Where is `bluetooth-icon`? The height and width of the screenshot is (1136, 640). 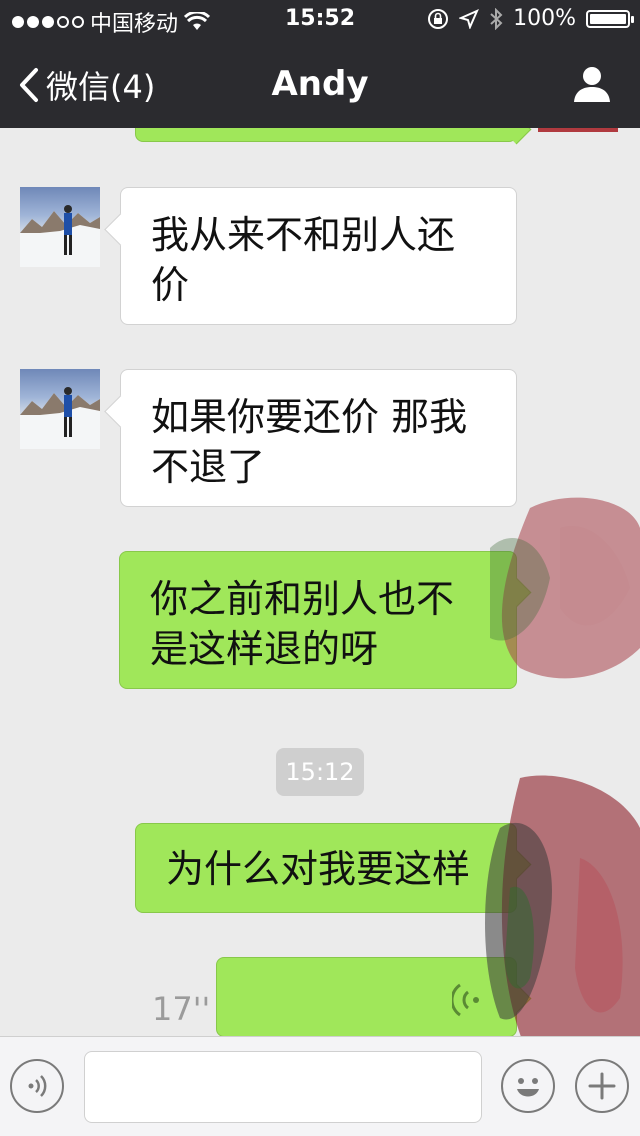 bluetooth-icon is located at coordinates (496, 18).